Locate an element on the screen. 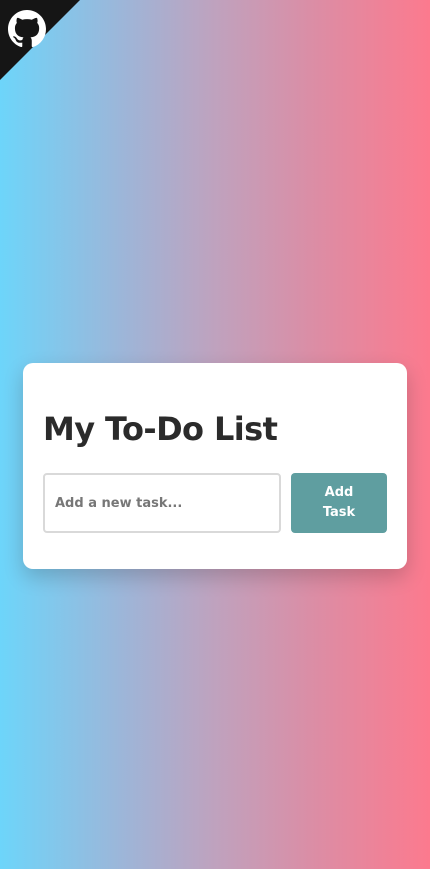 This screenshot has height=869, width=430. task-input-row: Add Task is located at coordinates (215, 503).